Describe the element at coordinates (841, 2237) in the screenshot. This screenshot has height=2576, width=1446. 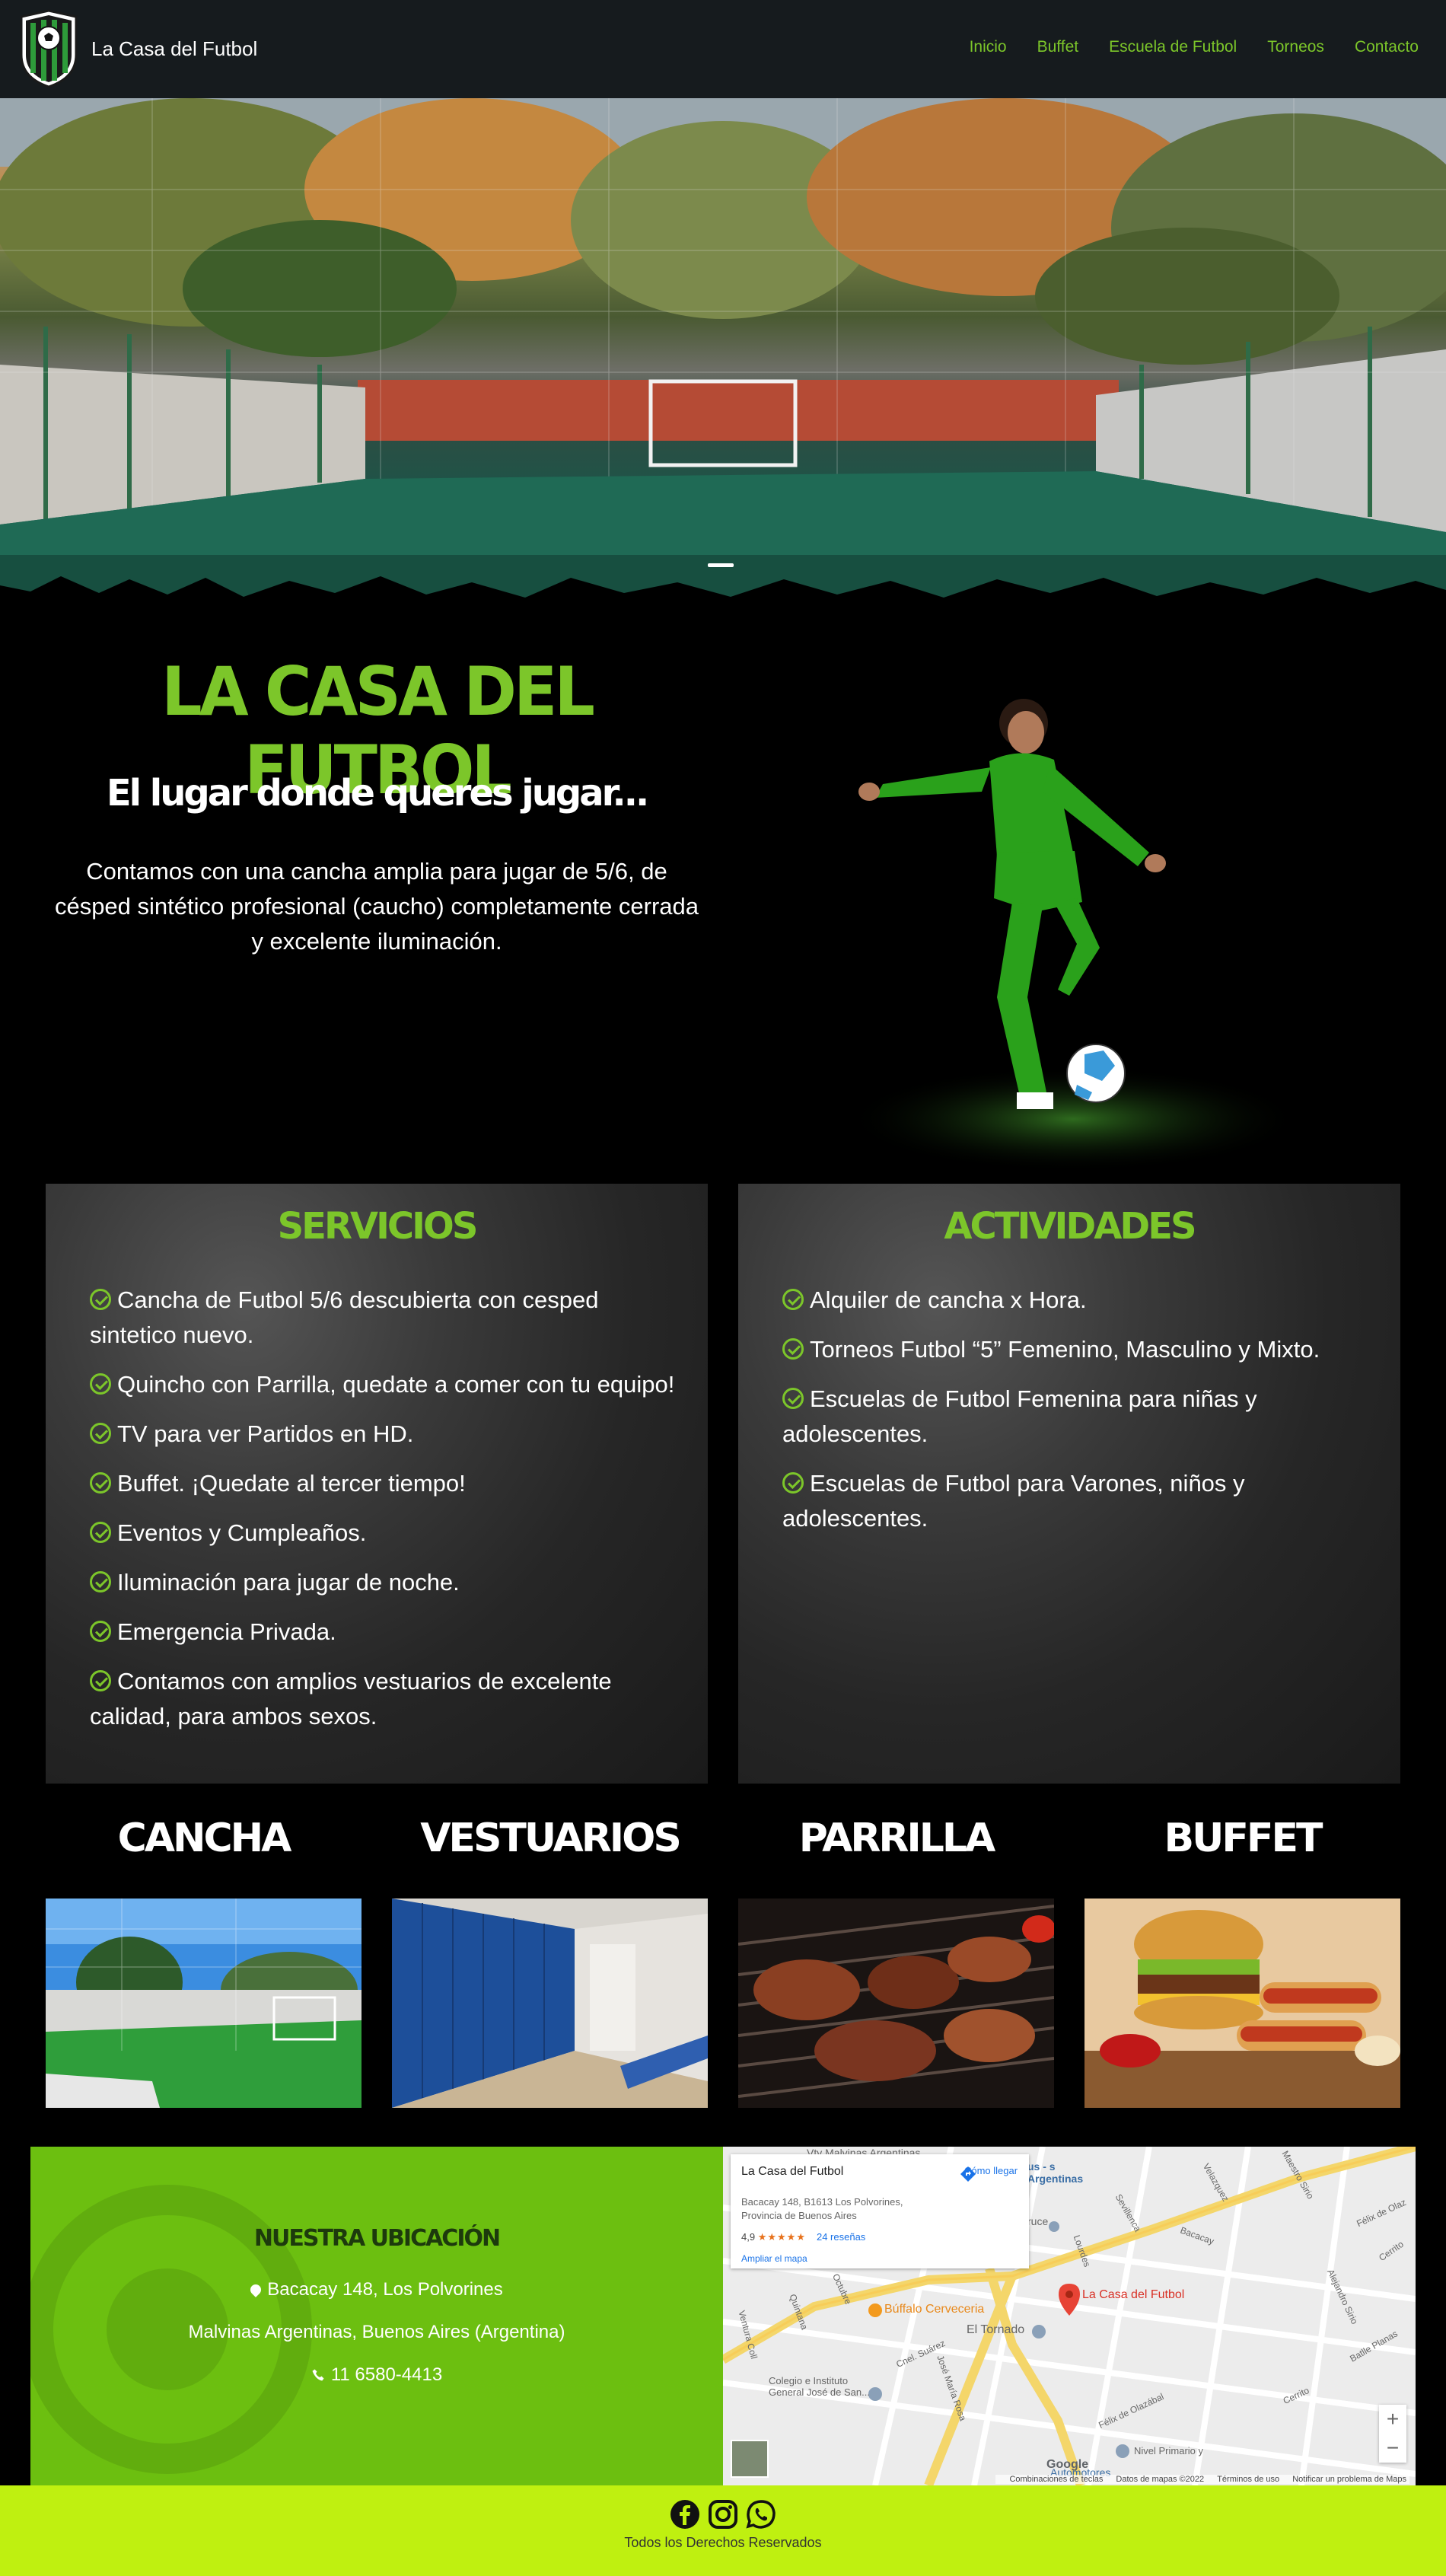
I see `map-reviews-link: 24 reseñas` at that location.